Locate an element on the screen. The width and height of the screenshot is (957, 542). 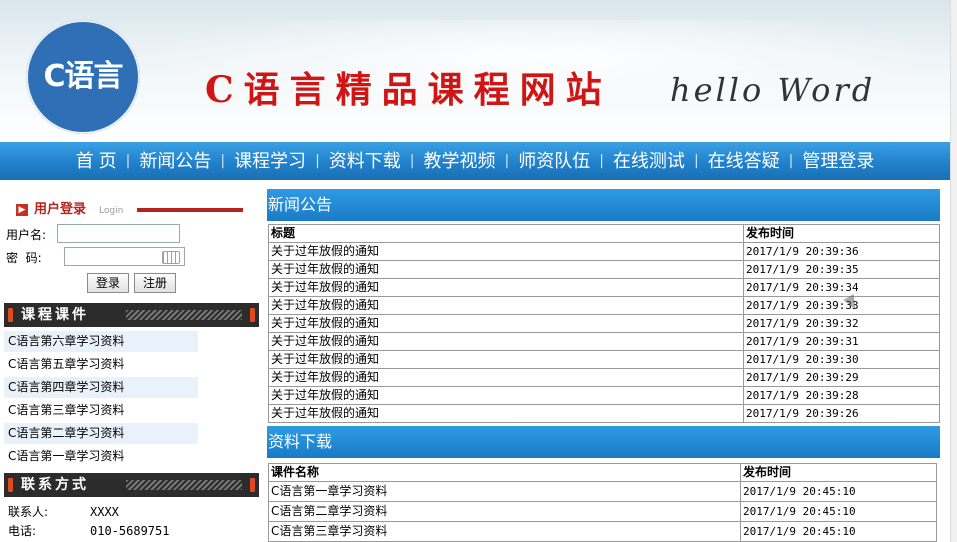
contact-label: 电话: is located at coordinates (22, 531).